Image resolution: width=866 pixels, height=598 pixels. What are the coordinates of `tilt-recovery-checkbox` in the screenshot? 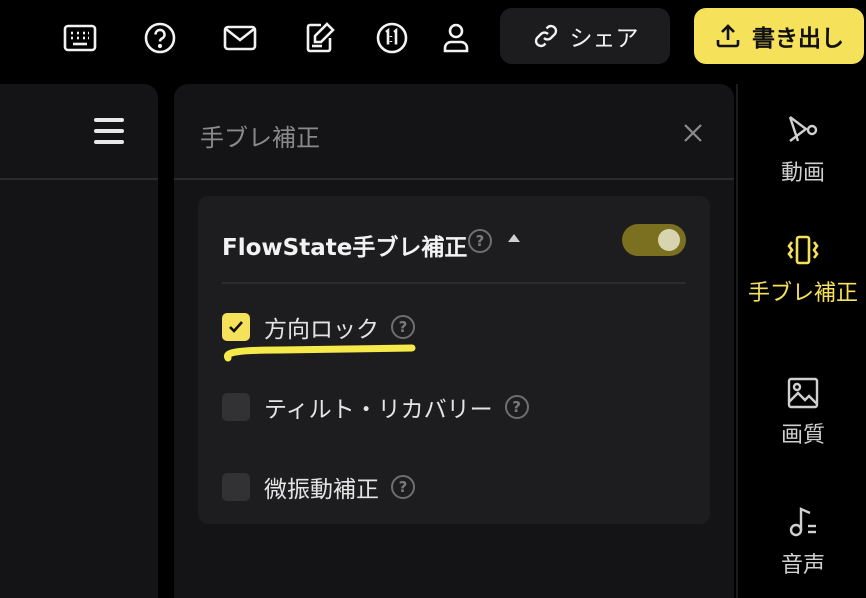 It's located at (236, 407).